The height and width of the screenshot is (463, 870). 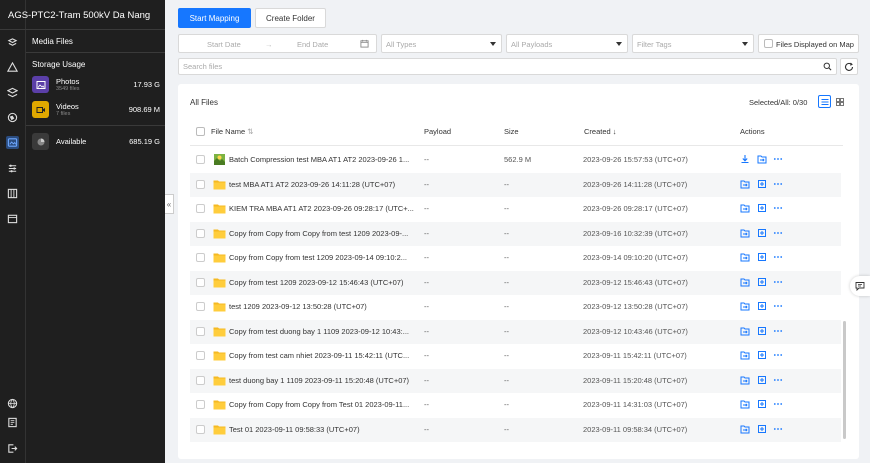 What do you see at coordinates (169, 204) in the screenshot?
I see `collapse-panel-button: «` at bounding box center [169, 204].